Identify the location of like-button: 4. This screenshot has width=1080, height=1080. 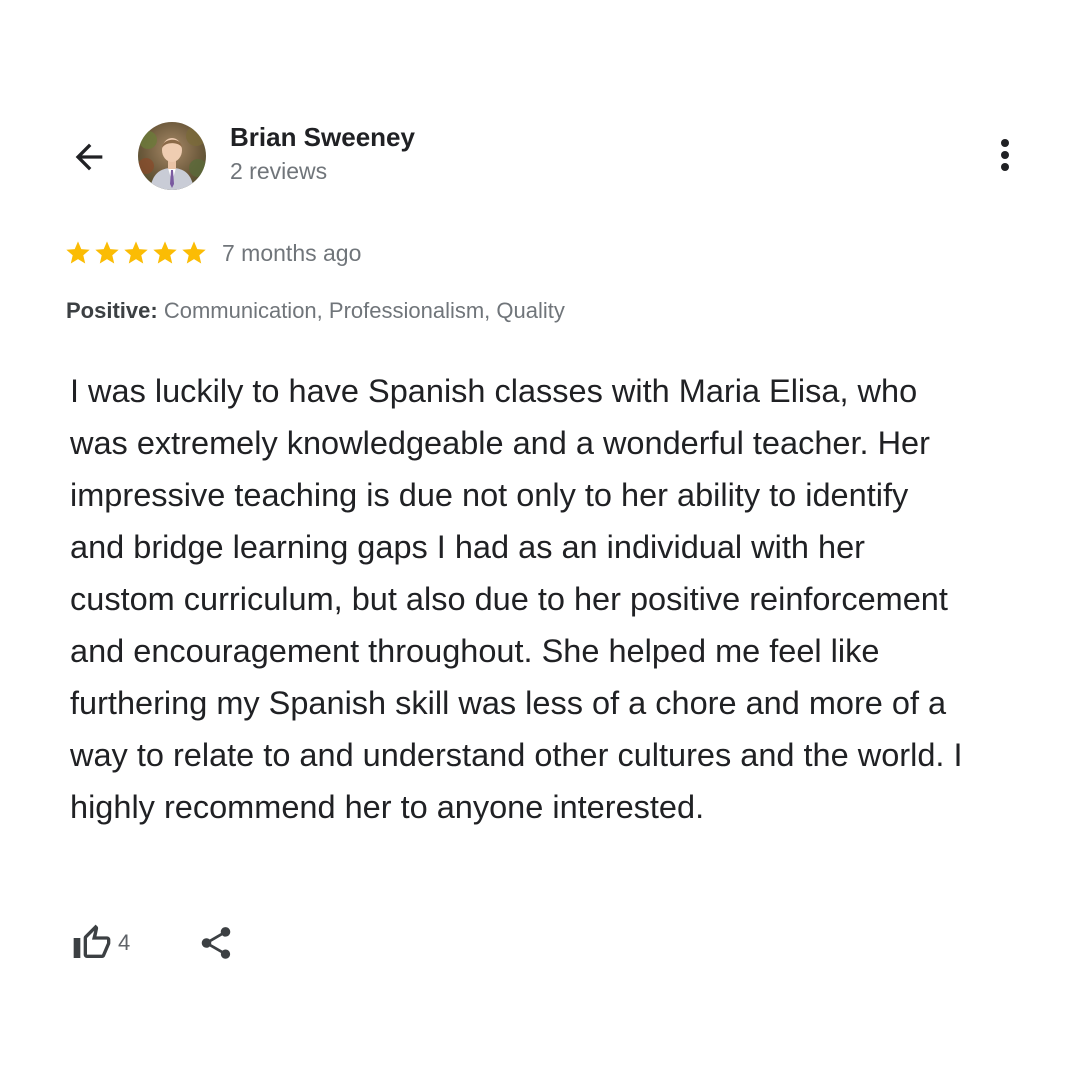
(101, 943).